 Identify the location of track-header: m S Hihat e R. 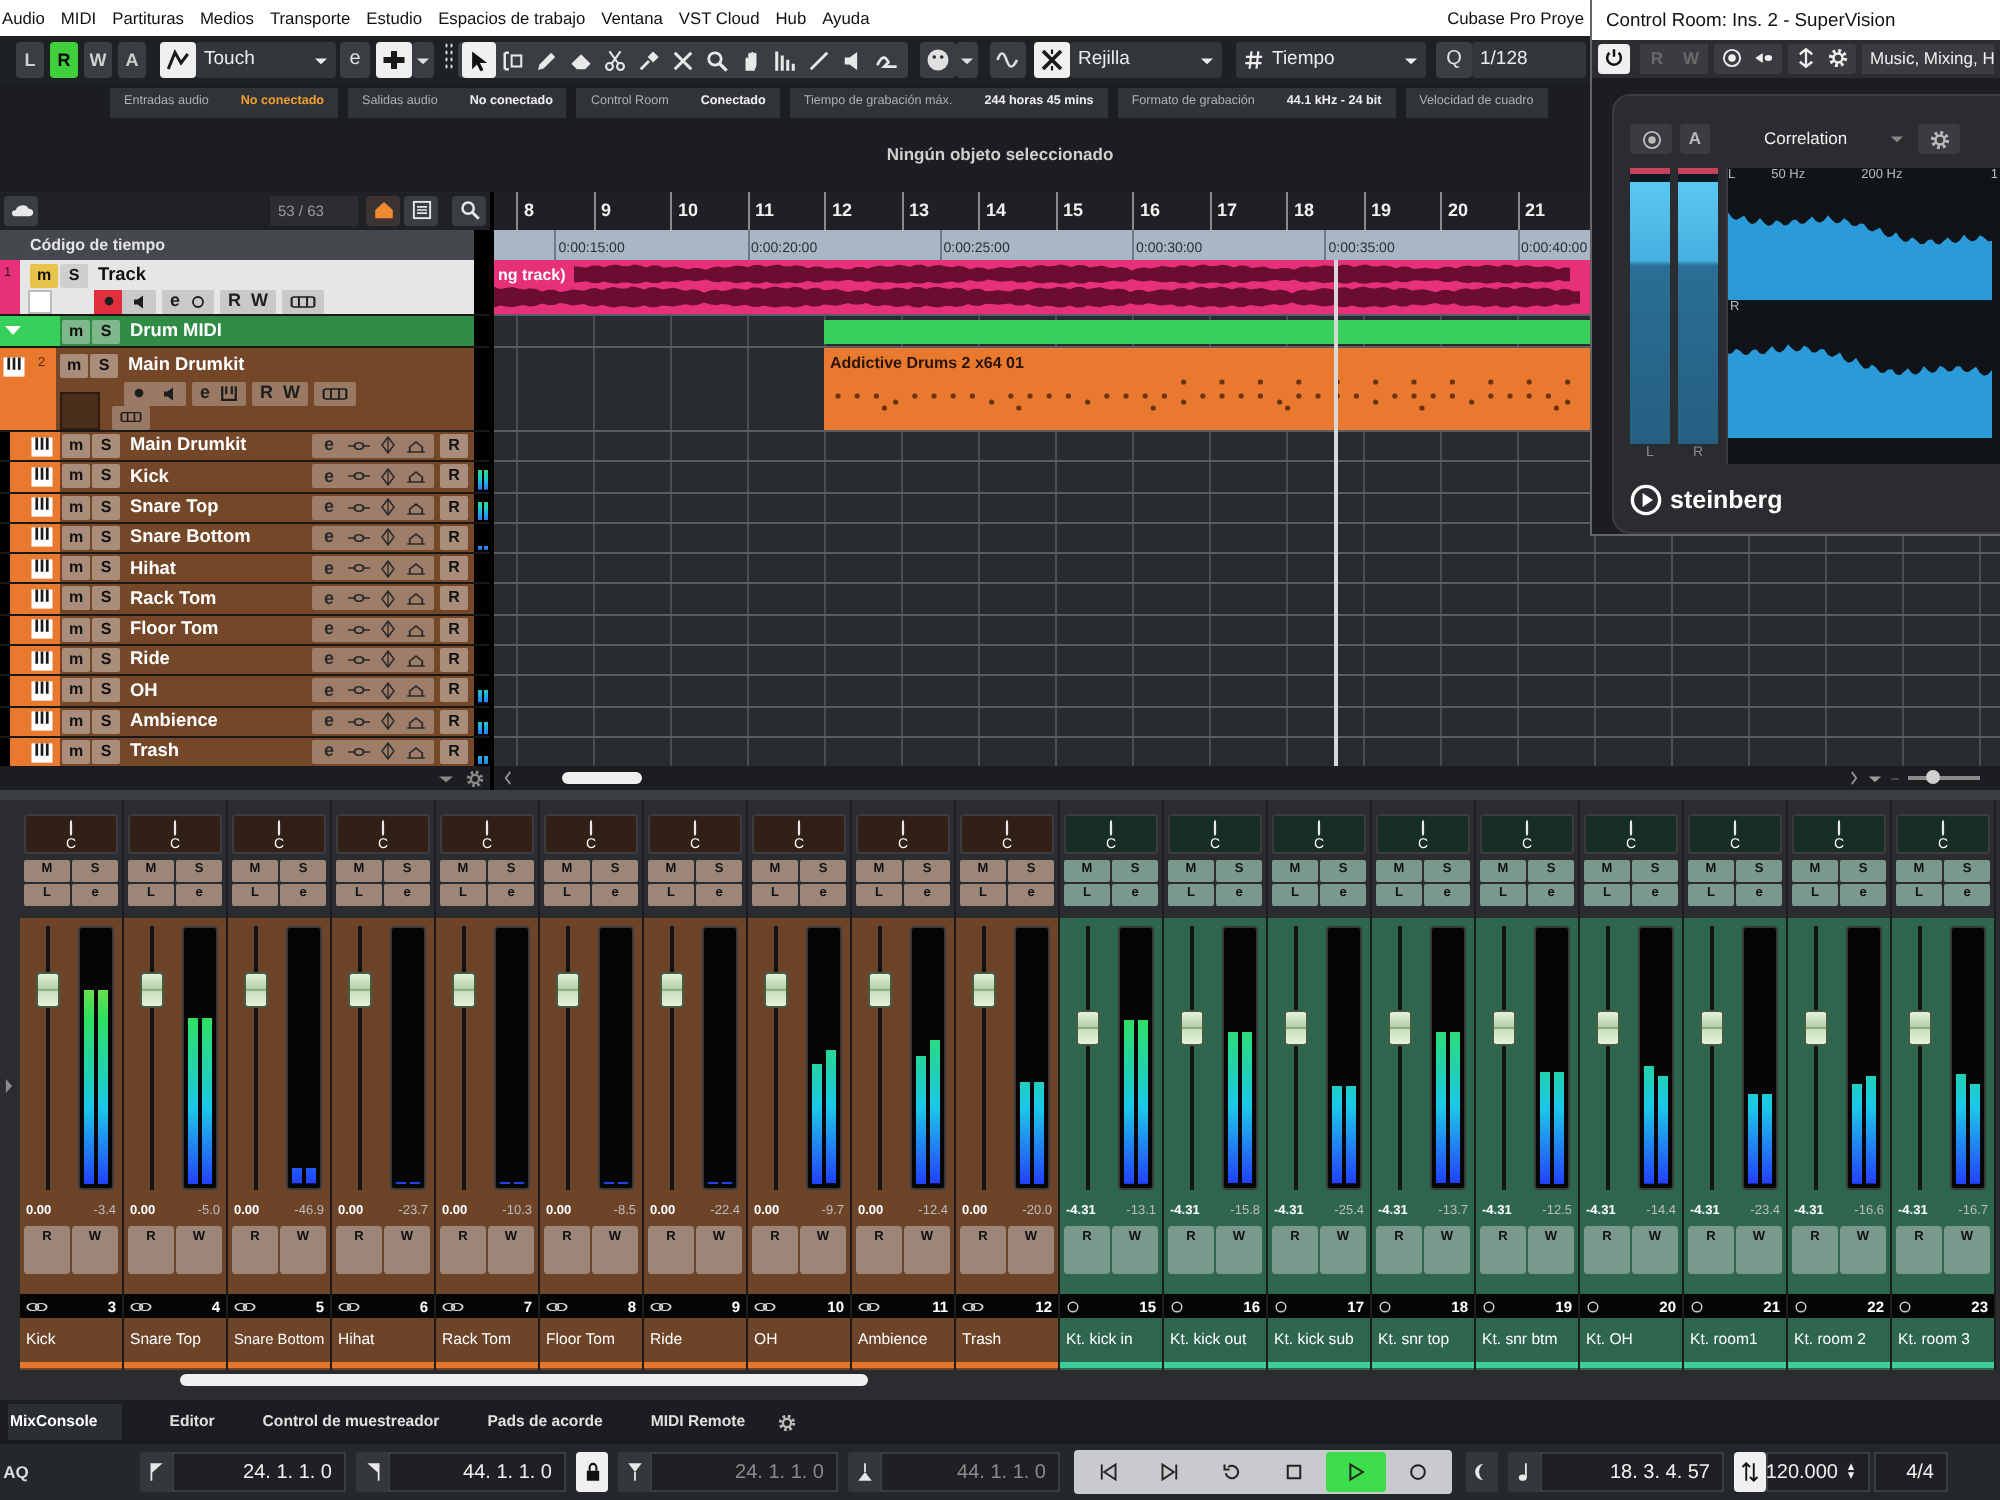
(245, 569).